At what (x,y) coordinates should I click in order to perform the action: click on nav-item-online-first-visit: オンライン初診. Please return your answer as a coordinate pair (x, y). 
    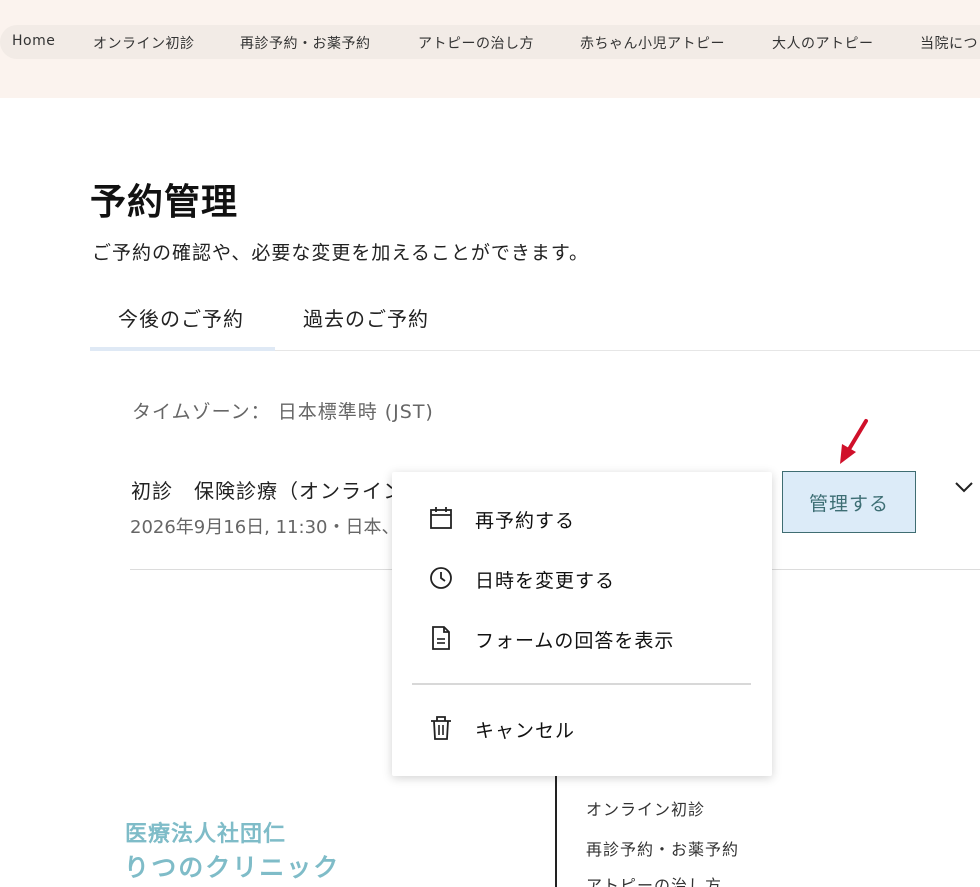
    Looking at the image, I should click on (144, 43).